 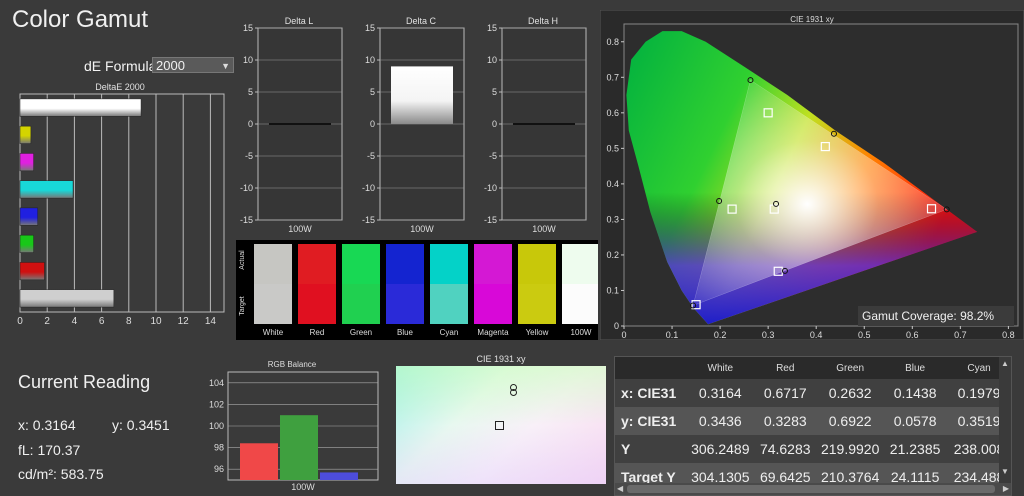 I want to click on table-column-header: Blue, so click(x=915, y=368).